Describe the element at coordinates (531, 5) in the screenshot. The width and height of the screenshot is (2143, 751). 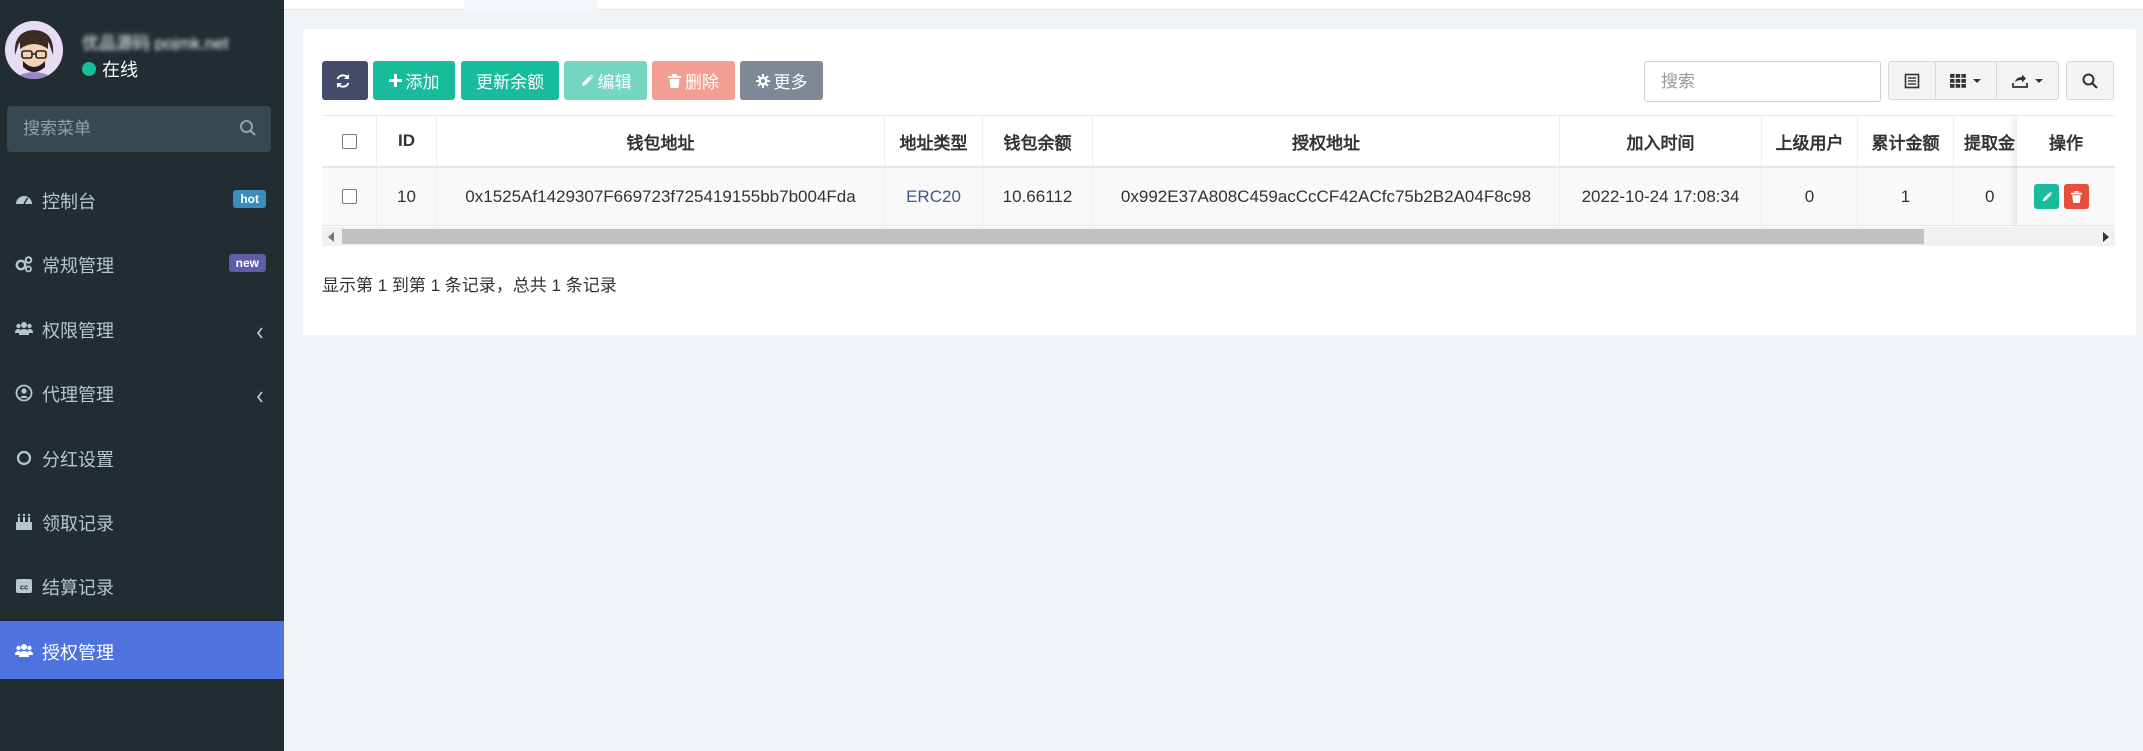
I see `tab-current` at that location.